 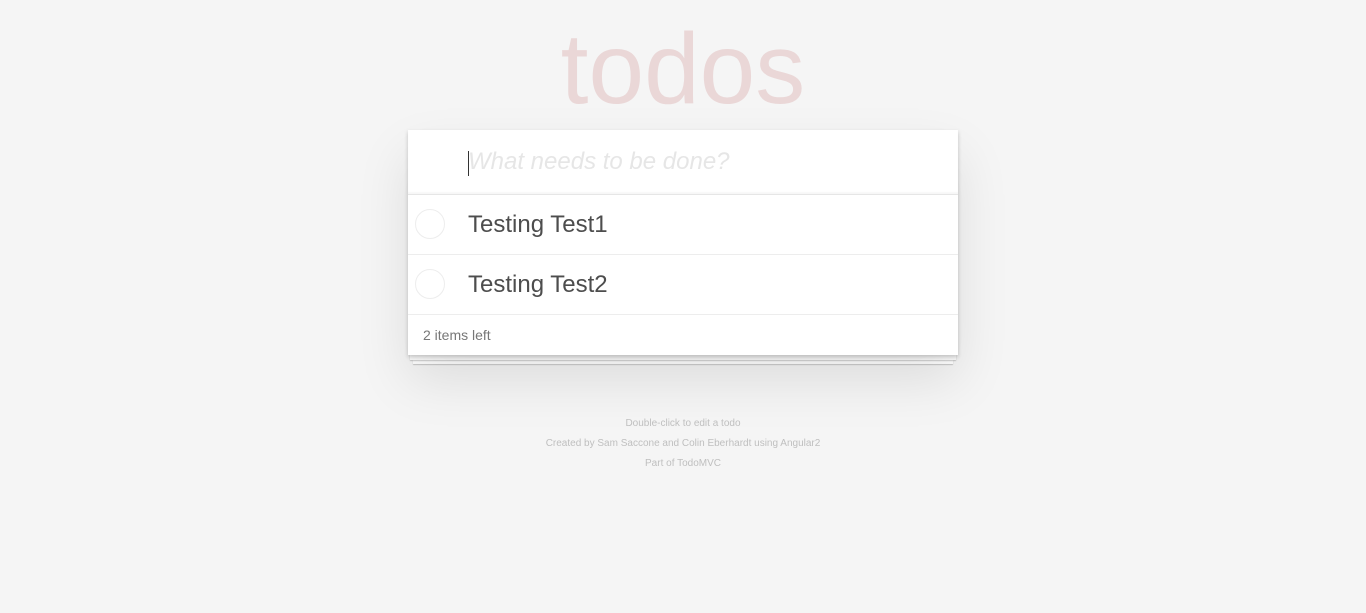 What do you see at coordinates (683, 362) in the screenshot?
I see `list-stack-edge-lower` at bounding box center [683, 362].